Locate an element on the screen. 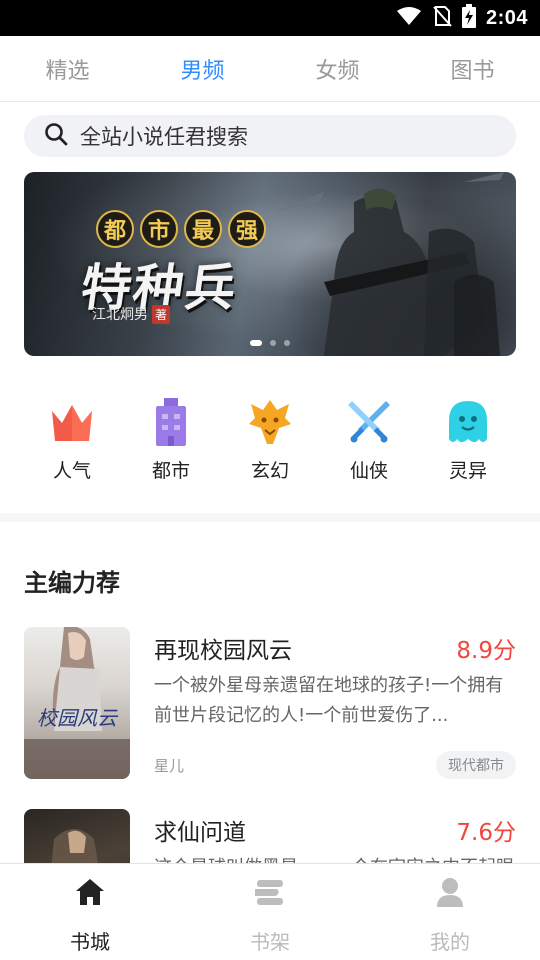 This screenshot has height=960, width=540. category-popular: 人气 is located at coordinates (72, 442).